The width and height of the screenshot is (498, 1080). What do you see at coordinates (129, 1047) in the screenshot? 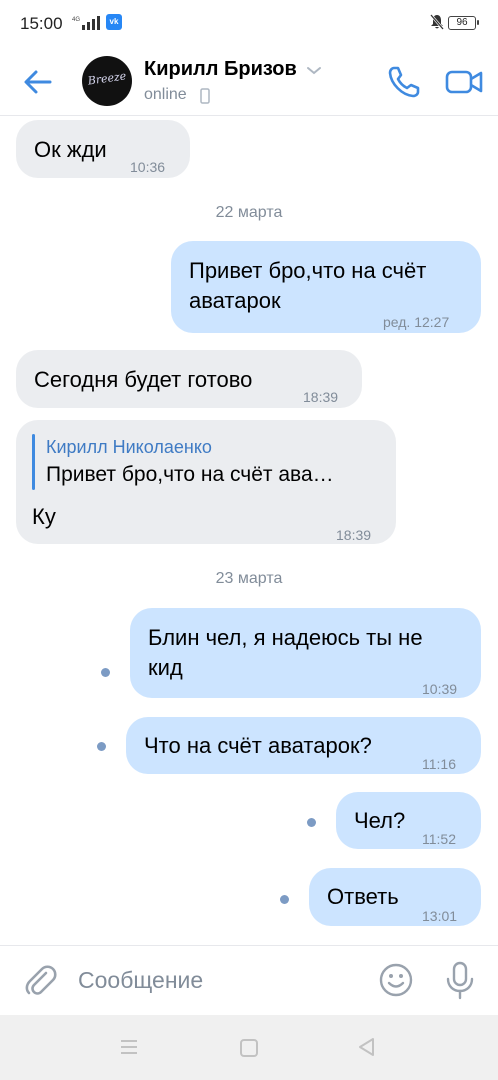
I see `recent-apps-icon` at bounding box center [129, 1047].